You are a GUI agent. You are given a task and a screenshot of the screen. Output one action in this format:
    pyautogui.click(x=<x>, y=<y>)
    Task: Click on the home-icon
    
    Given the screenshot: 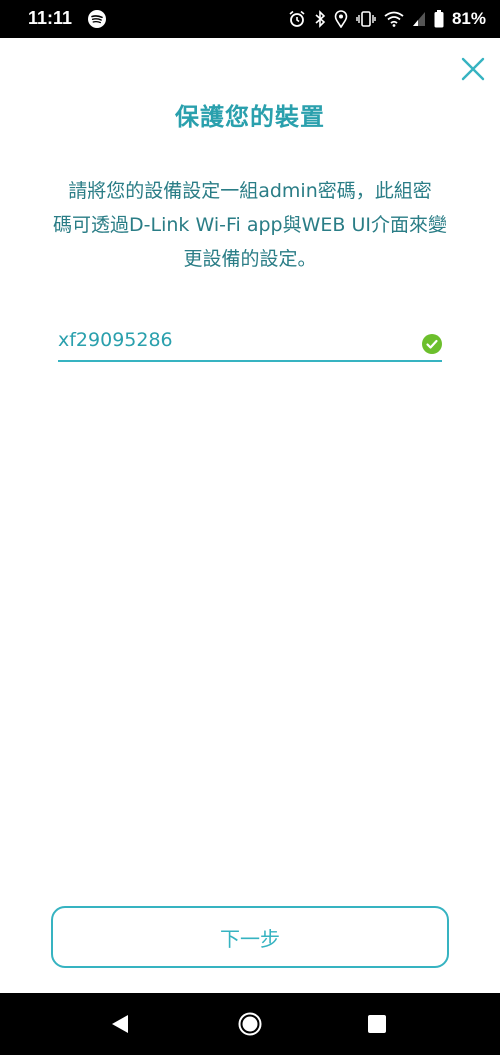 What is the action you would take?
    pyautogui.click(x=250, y=1024)
    